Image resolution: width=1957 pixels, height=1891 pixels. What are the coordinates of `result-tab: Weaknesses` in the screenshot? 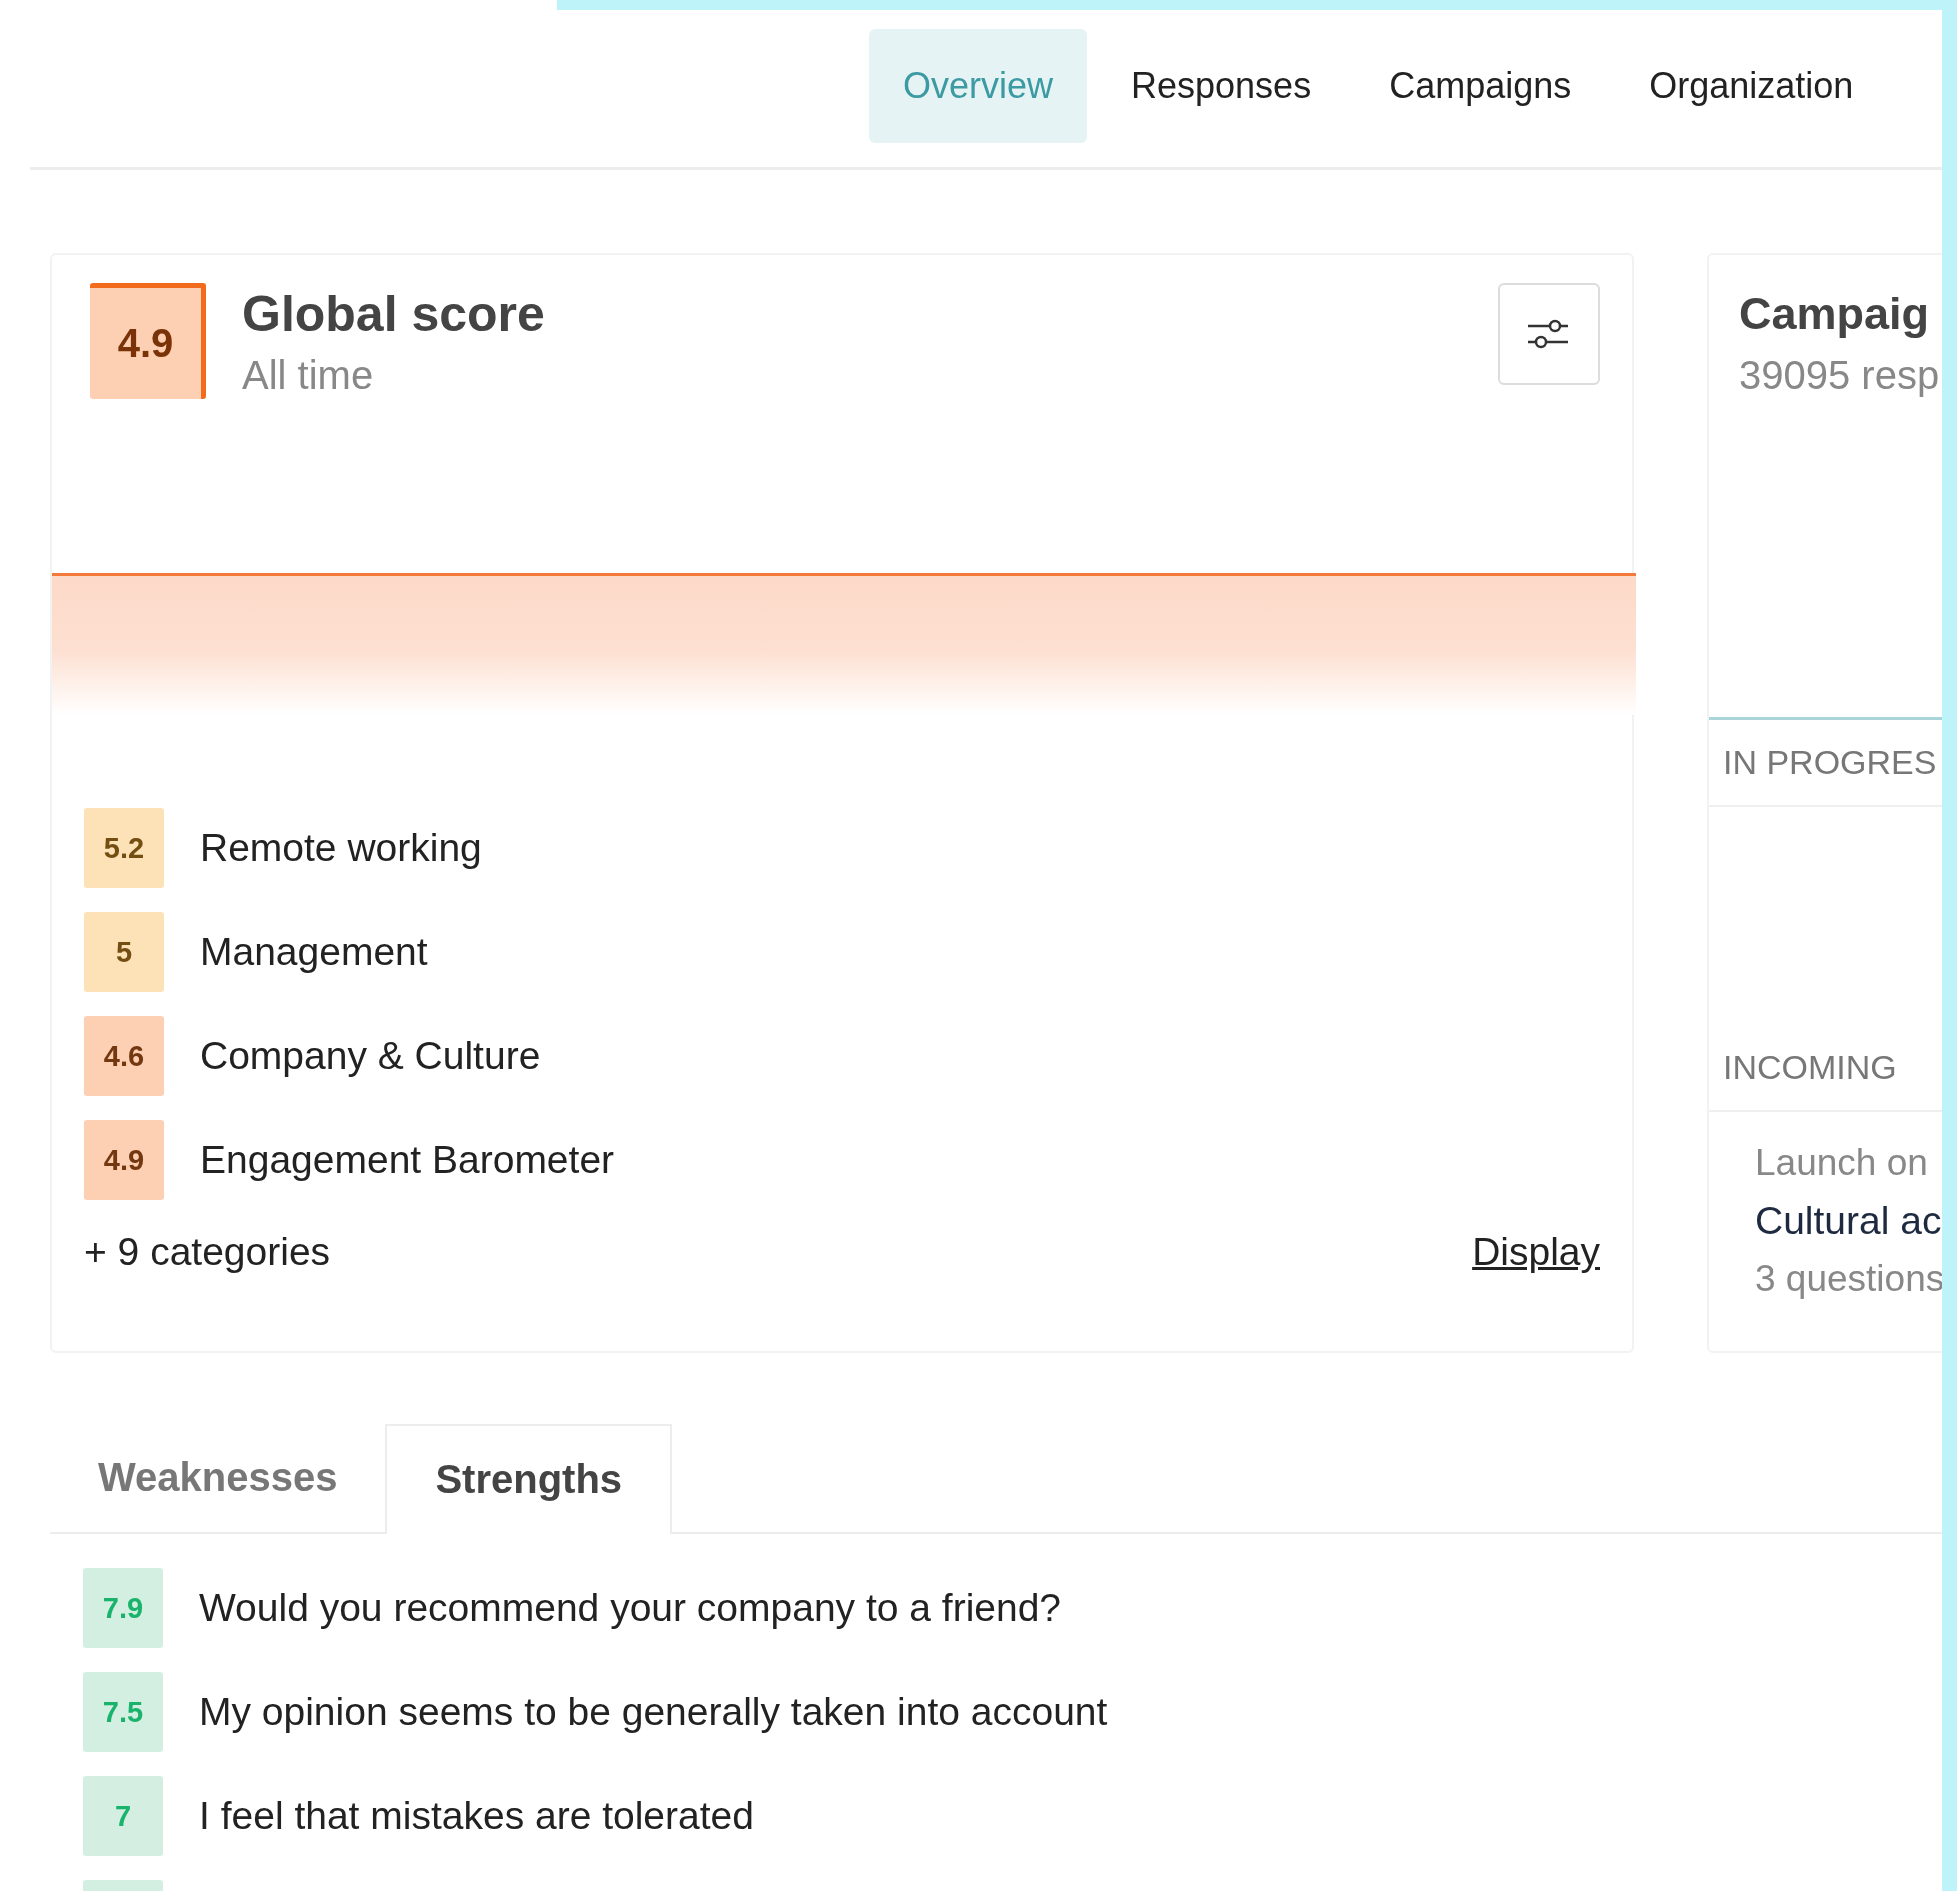 It's located at (218, 1478).